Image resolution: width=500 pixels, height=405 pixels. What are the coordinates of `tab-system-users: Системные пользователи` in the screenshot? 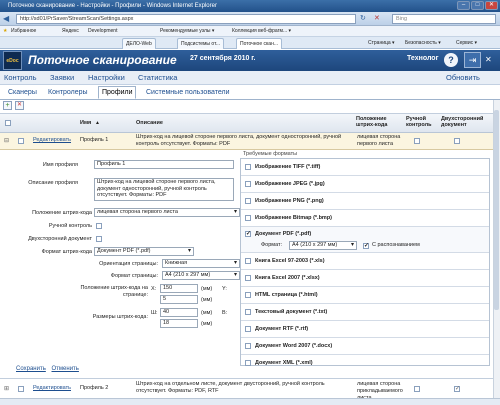 It's located at (187, 92).